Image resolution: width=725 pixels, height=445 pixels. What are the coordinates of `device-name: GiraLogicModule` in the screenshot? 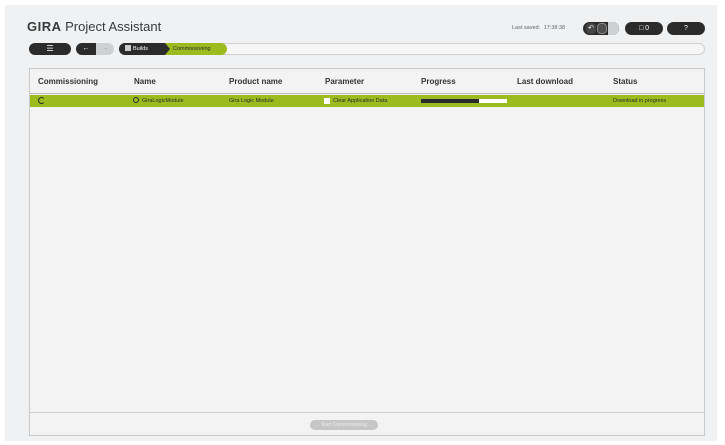 It's located at (163, 101).